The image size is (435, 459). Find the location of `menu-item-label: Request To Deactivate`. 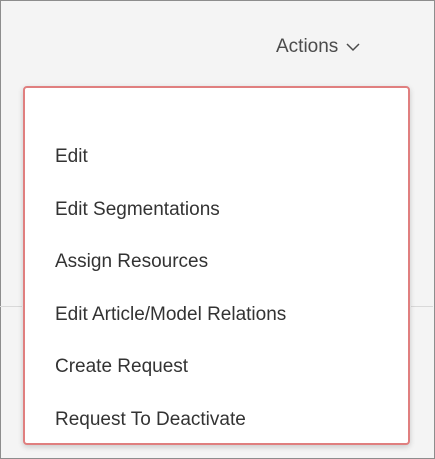

menu-item-label: Request To Deactivate is located at coordinates (150, 419).